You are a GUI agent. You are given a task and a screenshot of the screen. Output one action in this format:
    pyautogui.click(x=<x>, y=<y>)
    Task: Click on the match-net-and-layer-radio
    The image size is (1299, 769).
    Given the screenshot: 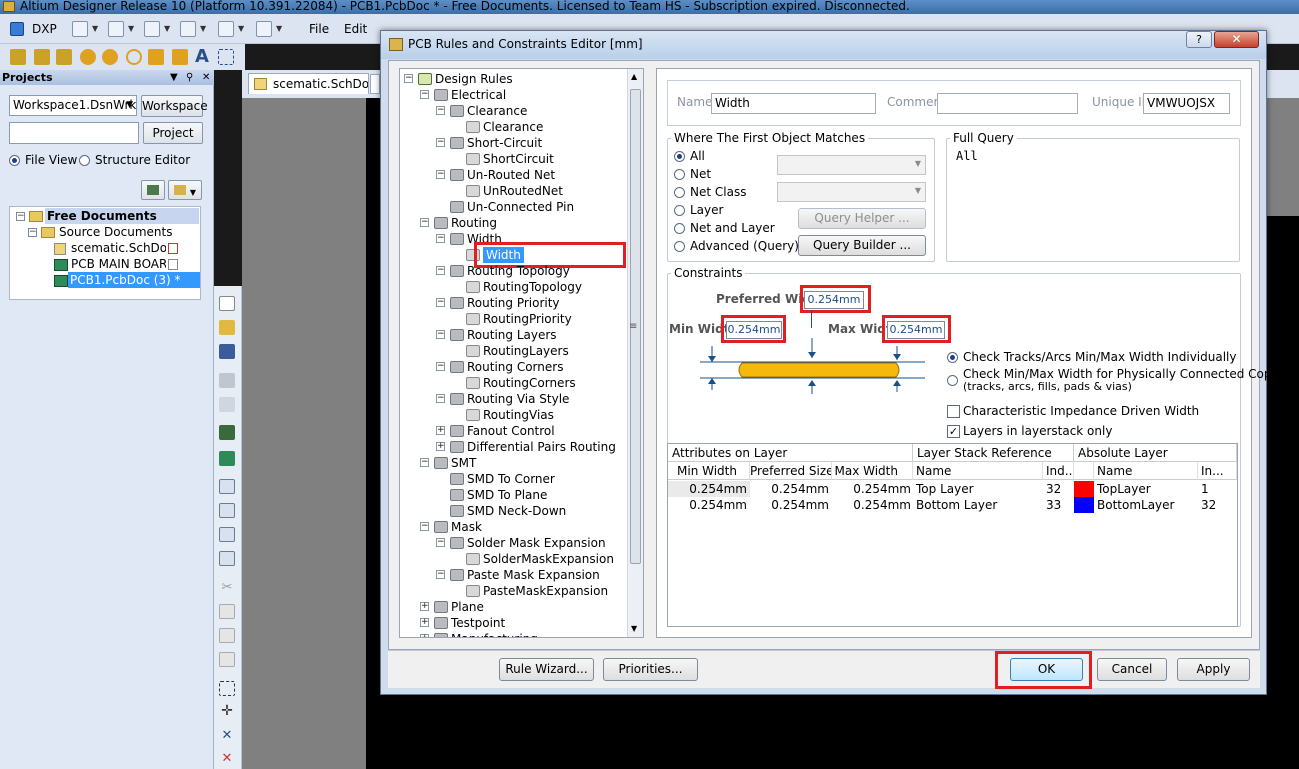 What is the action you would take?
    pyautogui.click(x=679, y=228)
    